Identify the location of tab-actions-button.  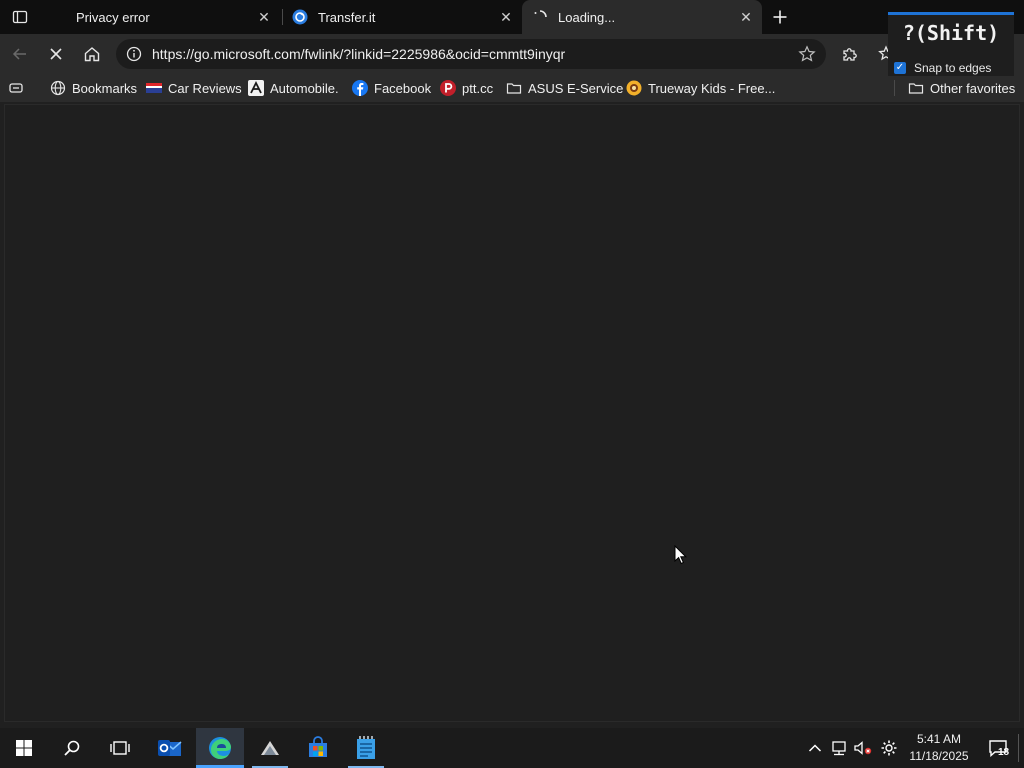
(20, 17).